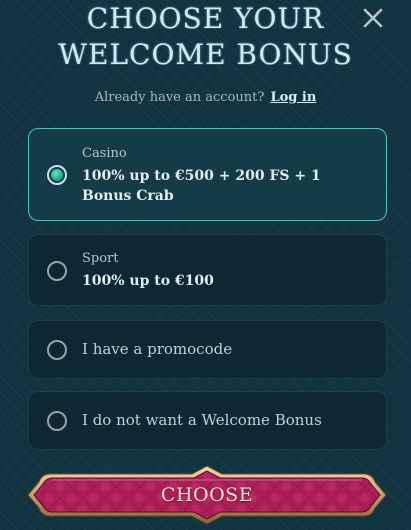 This screenshot has height=530, width=411. What do you see at coordinates (157, 349) in the screenshot?
I see `option-label: I have a promocode` at bounding box center [157, 349].